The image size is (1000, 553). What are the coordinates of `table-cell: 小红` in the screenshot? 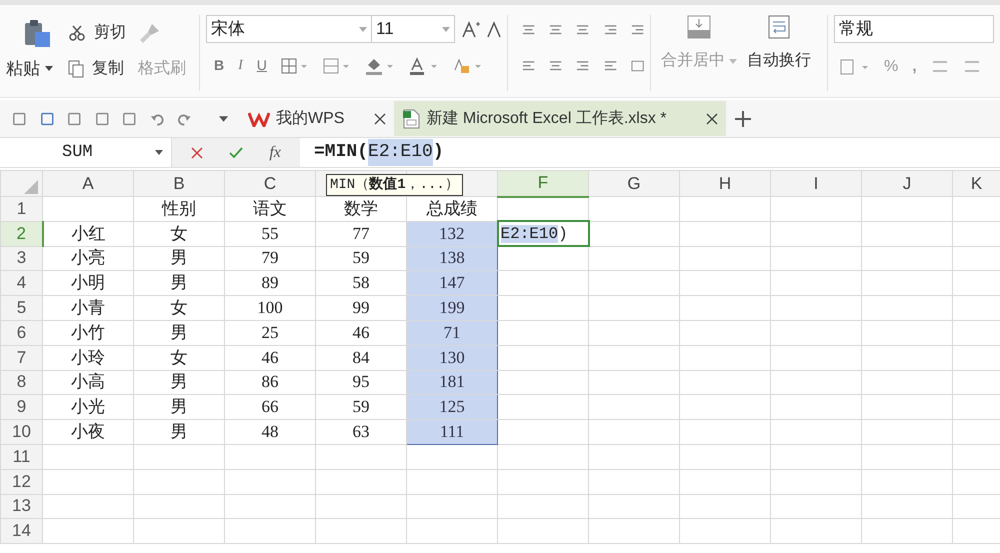 It's located at (88, 233).